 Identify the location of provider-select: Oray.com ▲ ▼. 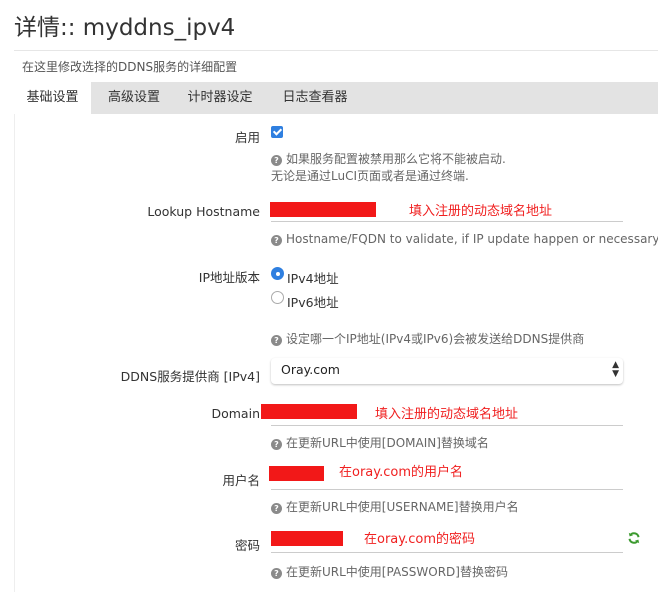
(447, 371).